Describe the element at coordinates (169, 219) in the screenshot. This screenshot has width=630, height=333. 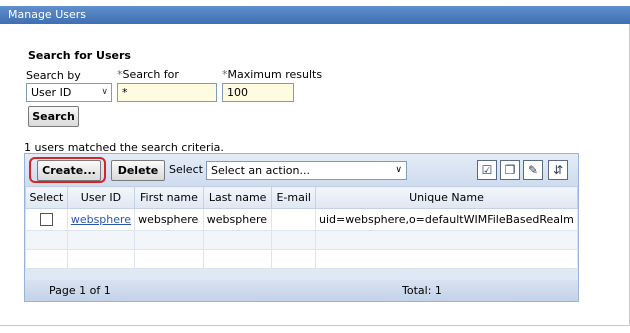
I see `first-name-cell: websphere` at that location.